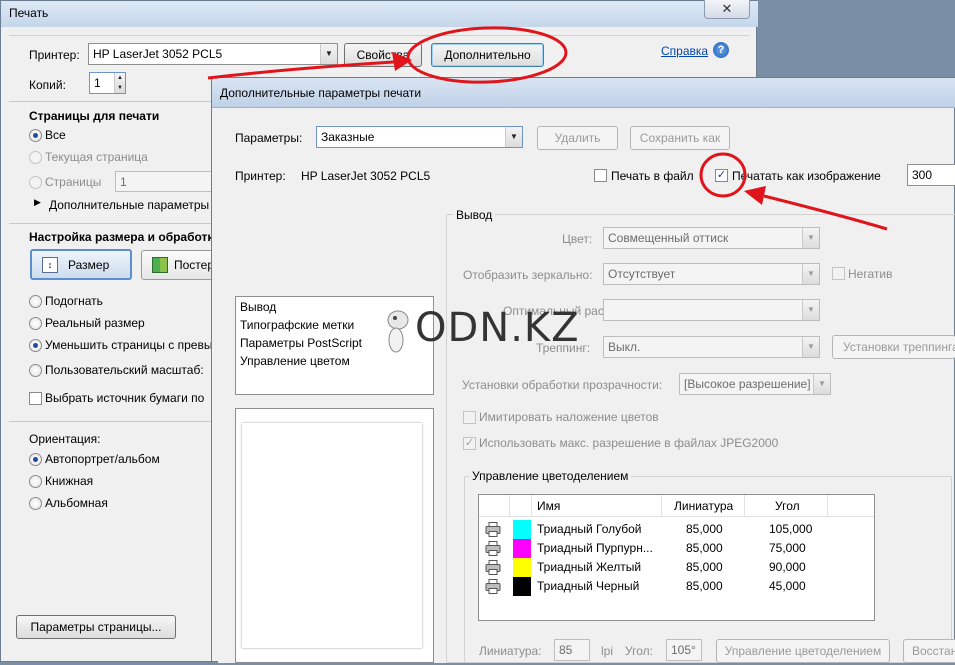 This screenshot has height=665, width=955. What do you see at coordinates (50, 265) in the screenshot?
I see `size-icon: ↕` at bounding box center [50, 265].